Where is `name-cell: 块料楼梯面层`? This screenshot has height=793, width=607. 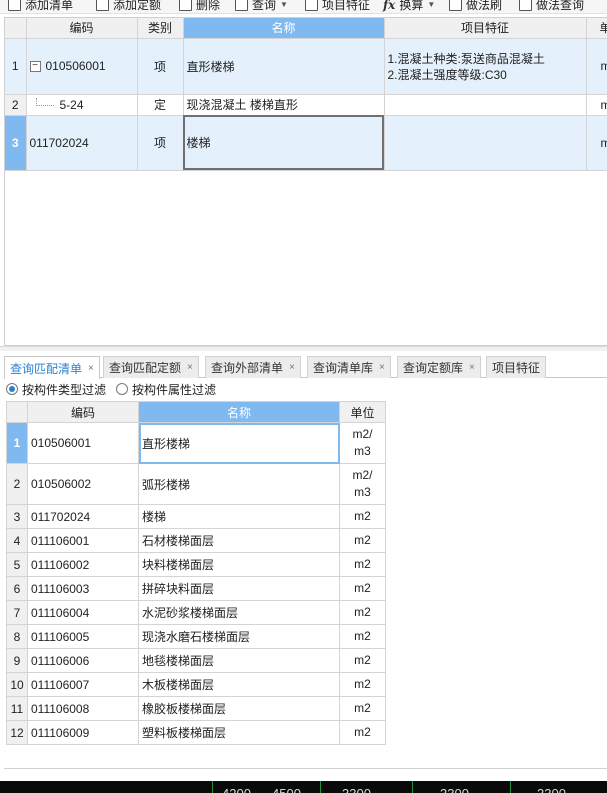
name-cell: 块料楼梯面层 is located at coordinates (239, 564).